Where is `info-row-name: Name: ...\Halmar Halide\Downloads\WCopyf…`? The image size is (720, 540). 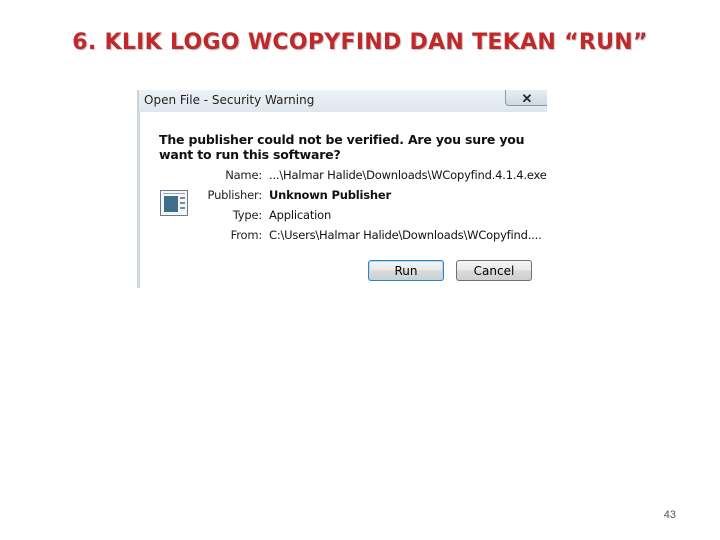 info-row-name: Name: ...\Halmar Halide\Downloads\WCopyf… is located at coordinates (368, 176).